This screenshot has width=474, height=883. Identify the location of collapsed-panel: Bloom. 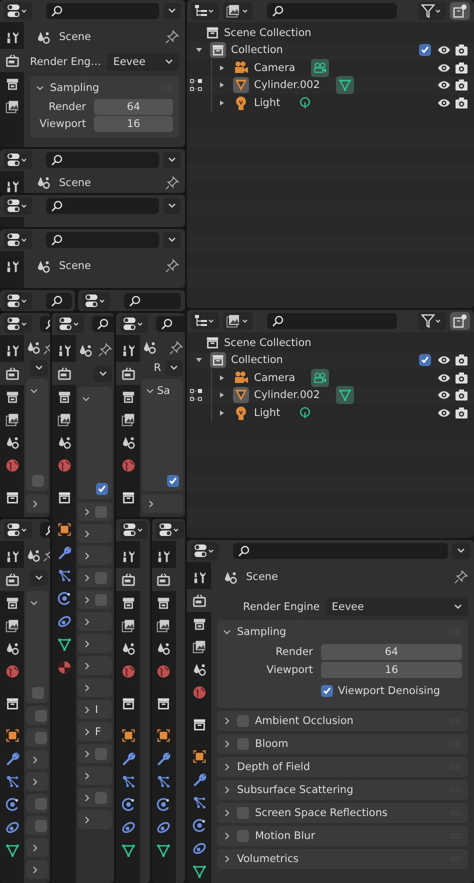
(342, 744).